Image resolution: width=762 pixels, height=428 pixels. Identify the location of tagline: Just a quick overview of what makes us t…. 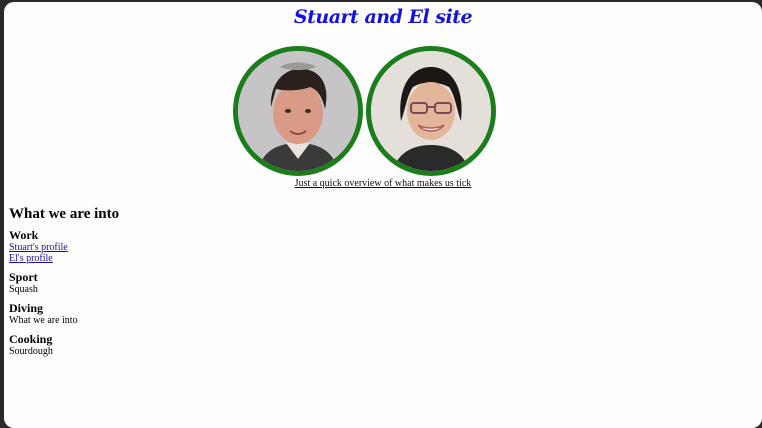
(383, 183).